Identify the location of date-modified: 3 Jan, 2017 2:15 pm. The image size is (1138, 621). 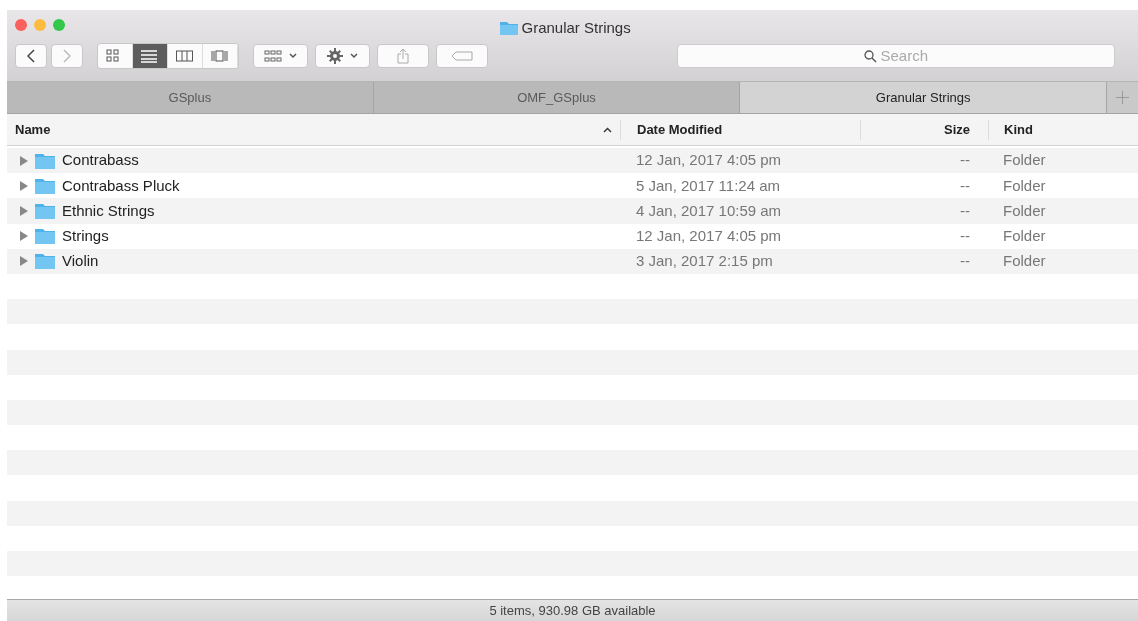
(704, 261).